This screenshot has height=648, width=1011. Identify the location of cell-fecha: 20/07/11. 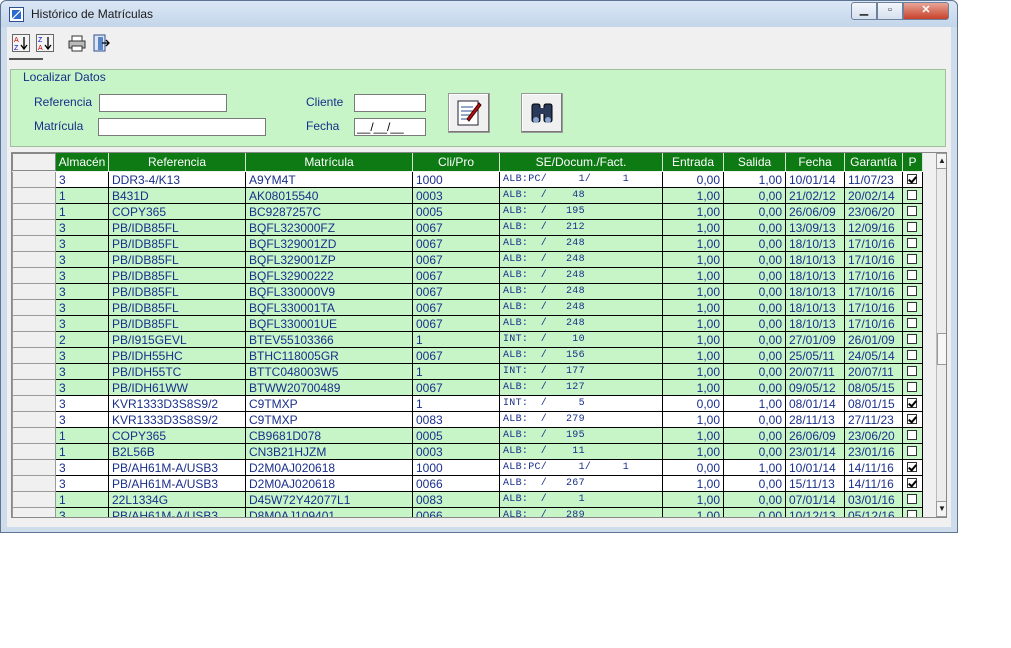
(815, 372).